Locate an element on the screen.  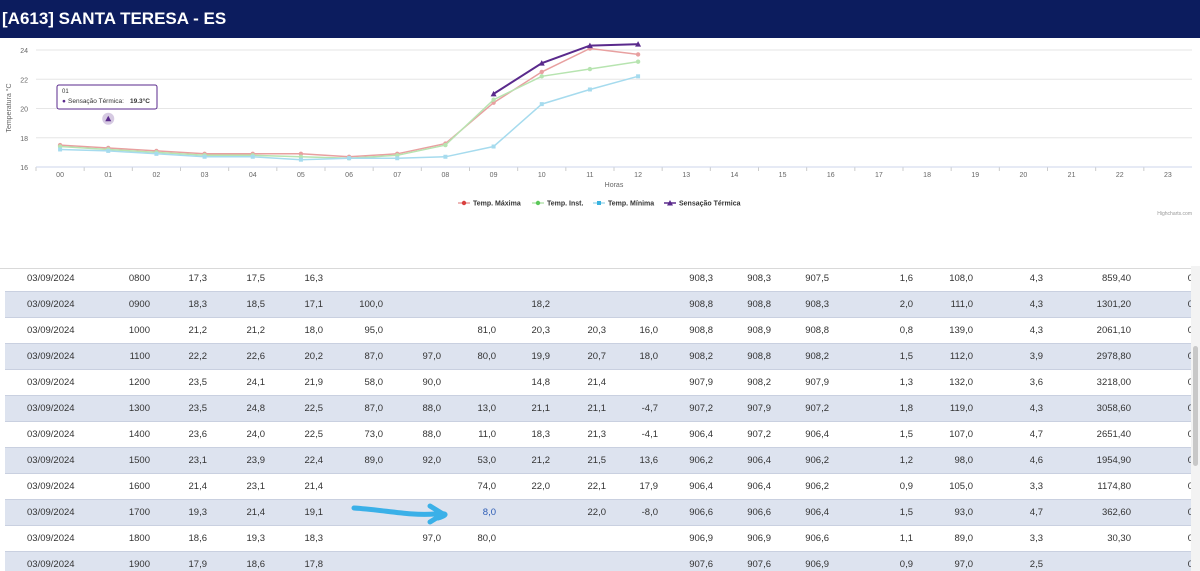
legend-marker is located at coordinates (538, 203).